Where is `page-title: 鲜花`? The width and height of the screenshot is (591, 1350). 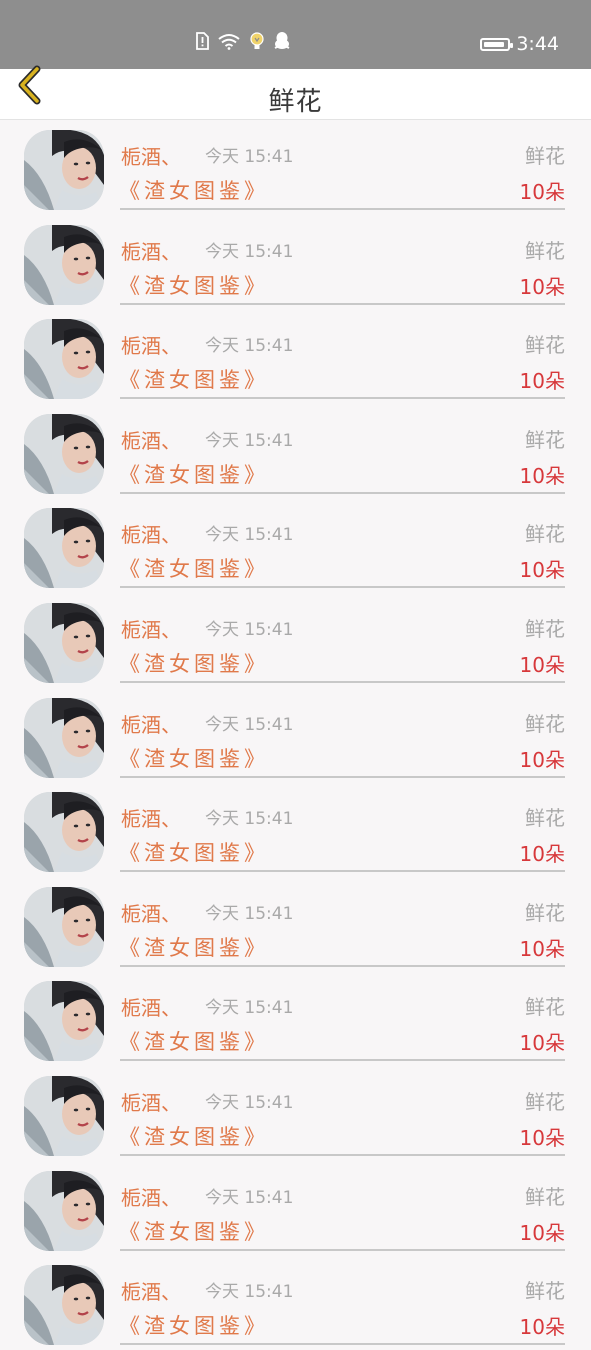
page-title: 鲜花 is located at coordinates (295, 102).